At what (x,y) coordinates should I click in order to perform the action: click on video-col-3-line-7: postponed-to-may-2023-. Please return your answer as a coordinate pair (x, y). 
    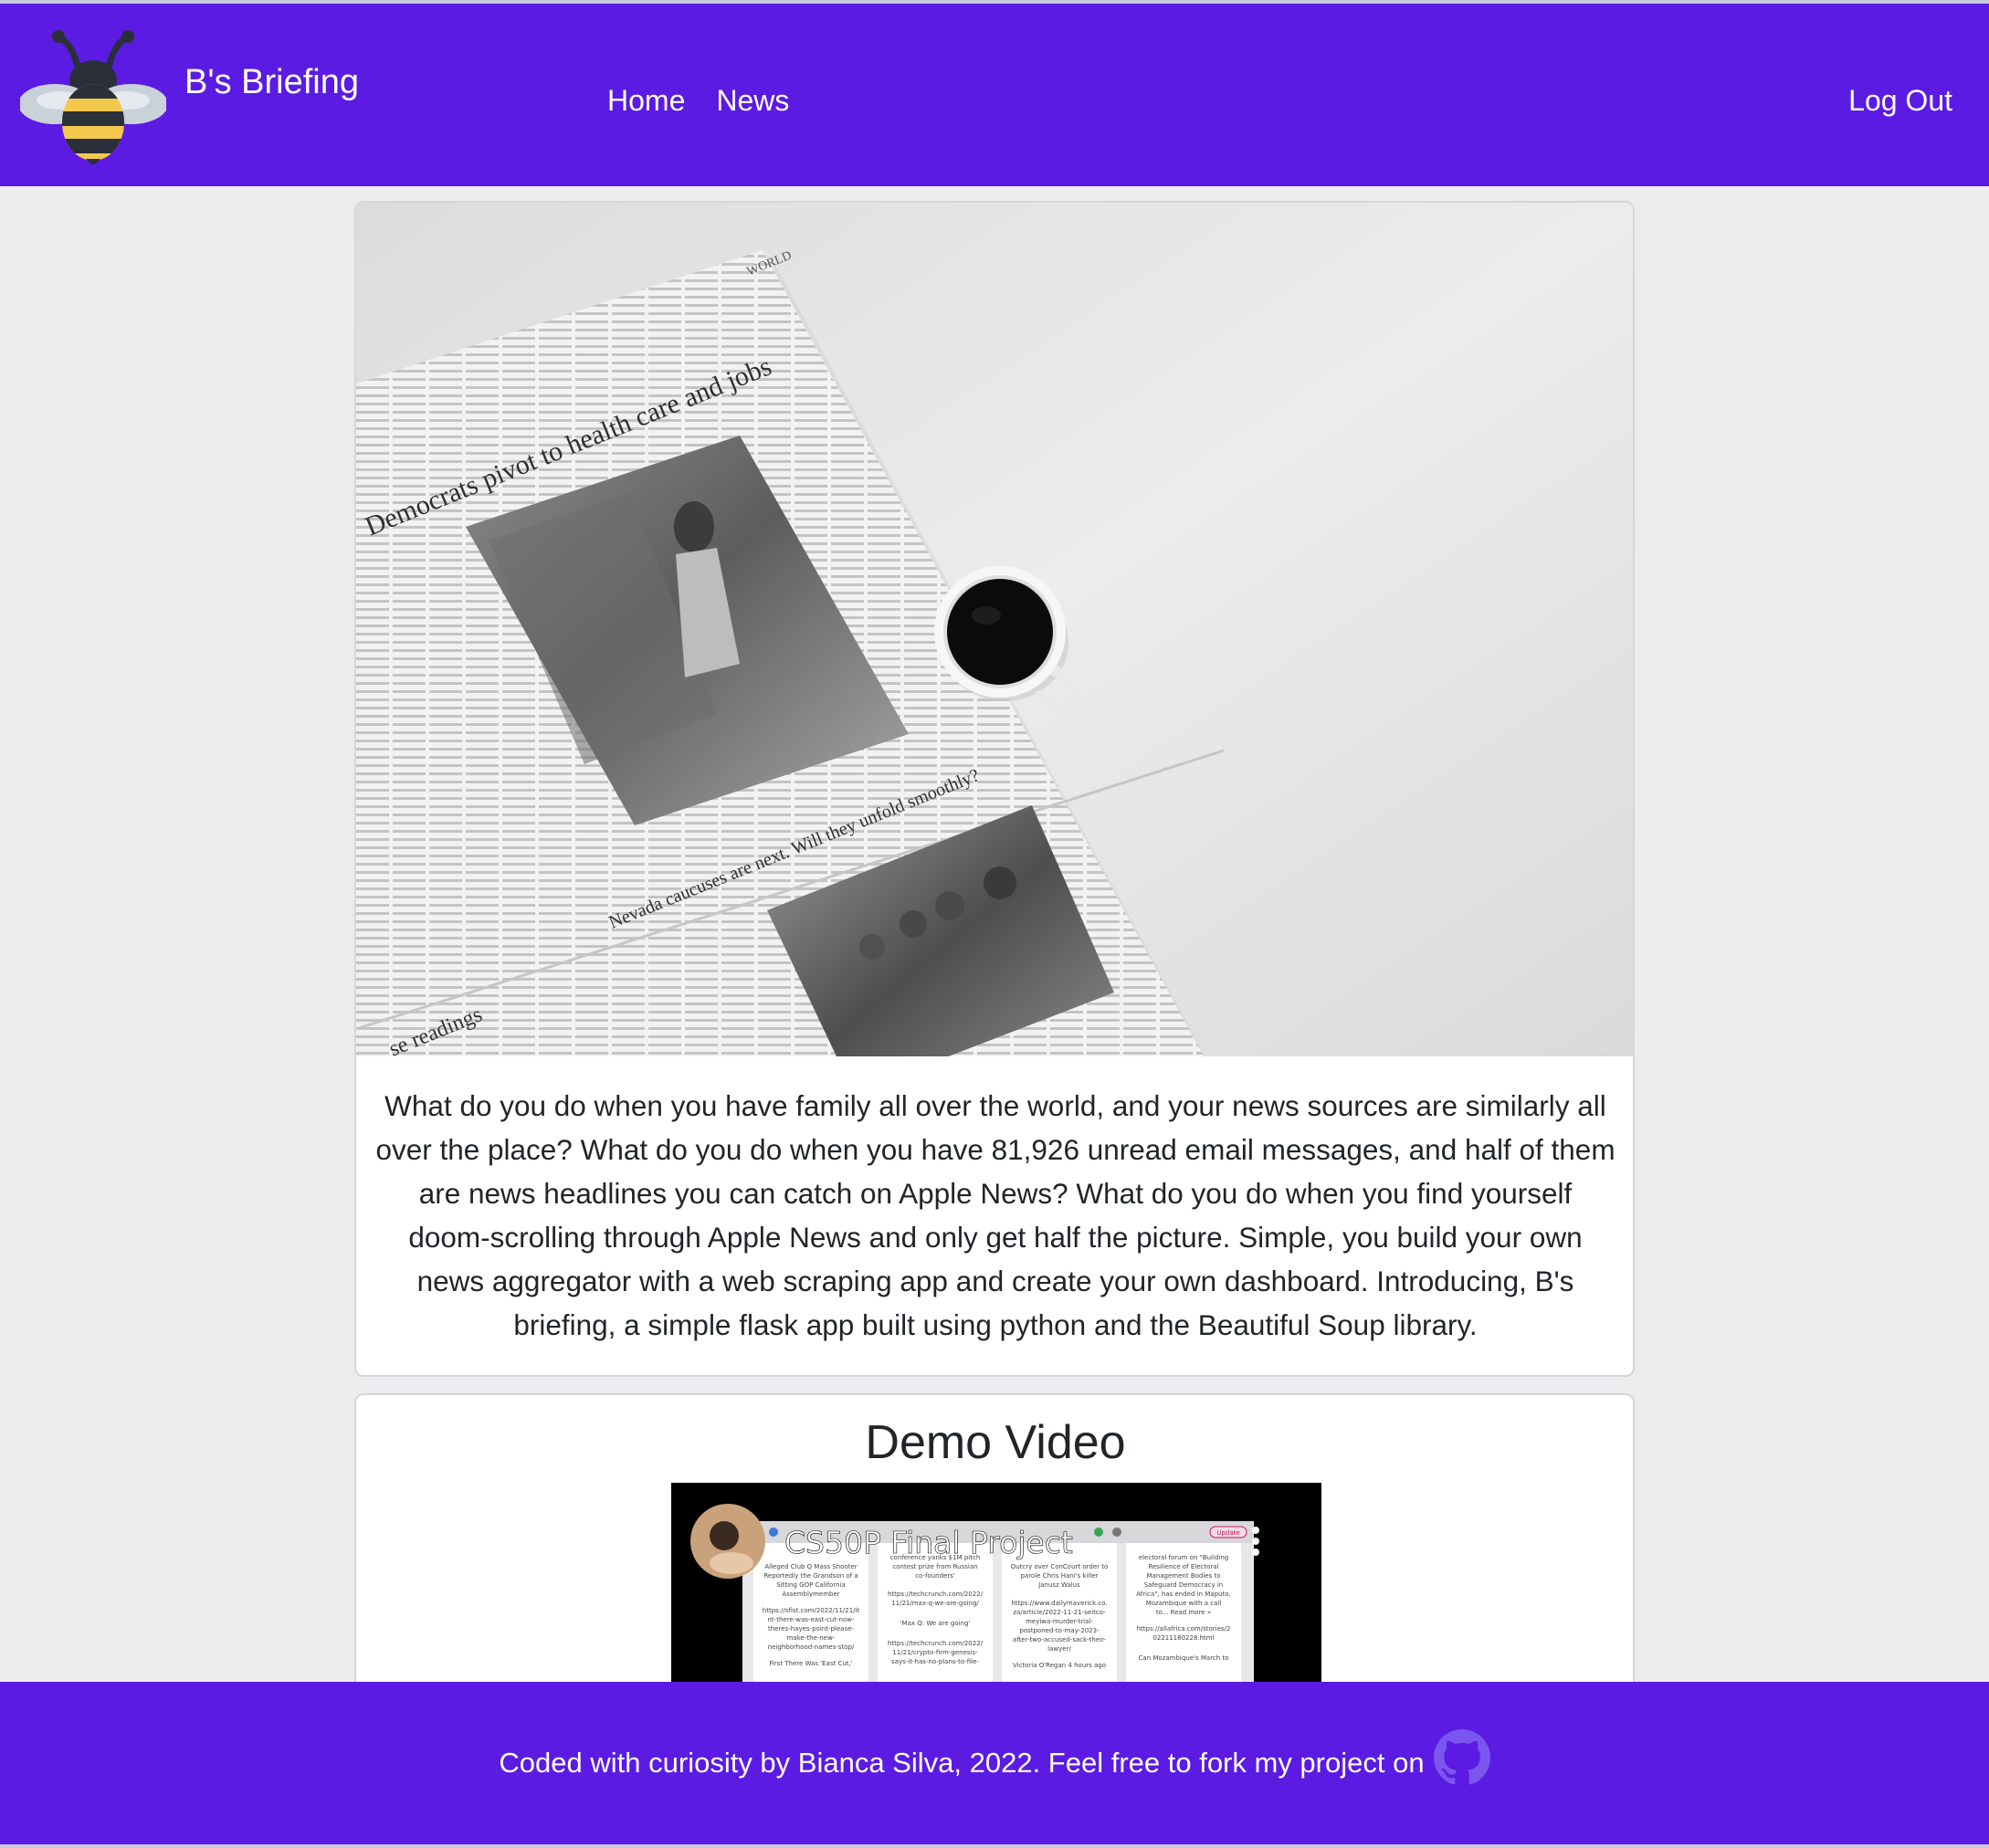
    Looking at the image, I should click on (1059, 1630).